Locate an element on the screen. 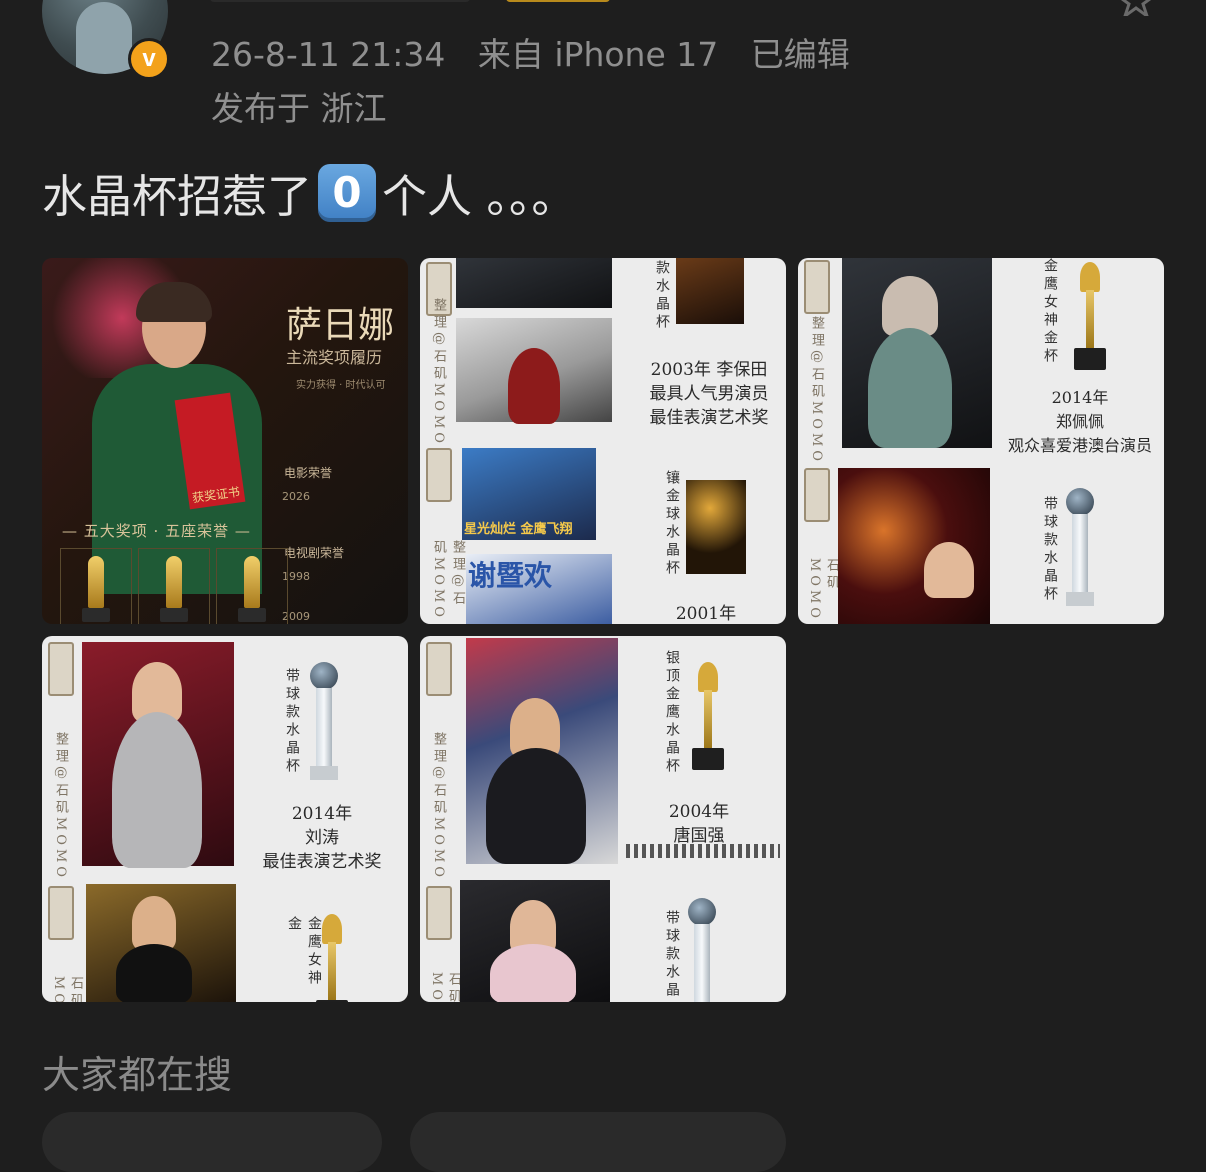 Image resolution: width=1206 pixels, height=1172 pixels. award-photo: 星光灿烂 金鹰飞翔 is located at coordinates (529, 494).